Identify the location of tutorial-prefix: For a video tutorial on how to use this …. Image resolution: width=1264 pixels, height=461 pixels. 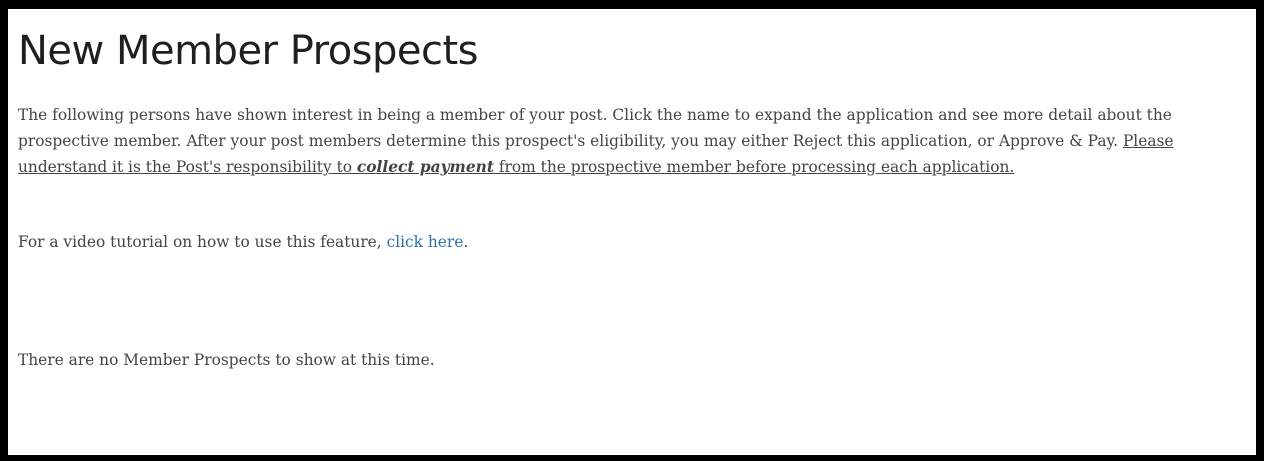
(202, 242).